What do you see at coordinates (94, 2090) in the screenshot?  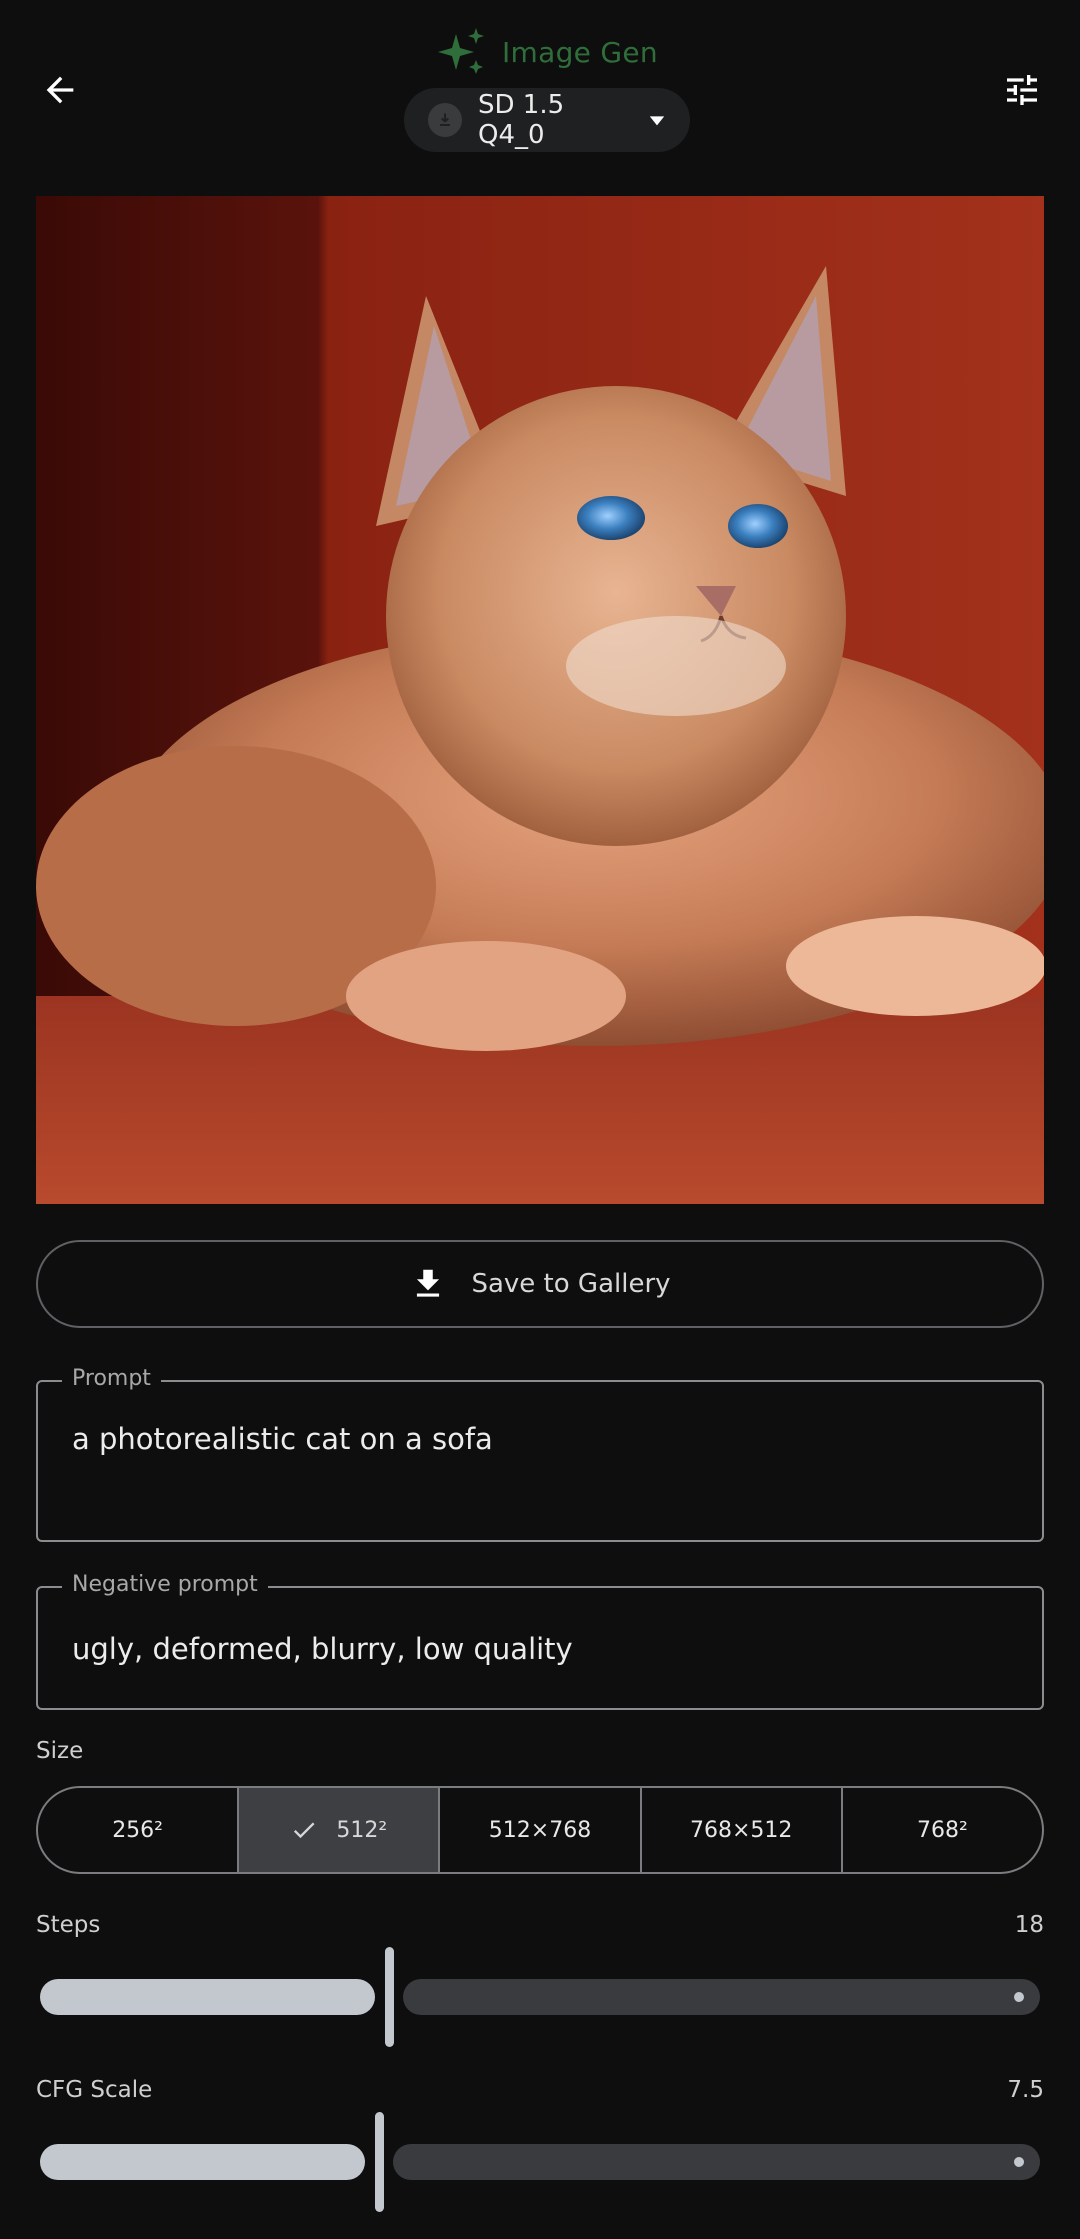 I see `cfg-label: CFG Scale` at bounding box center [94, 2090].